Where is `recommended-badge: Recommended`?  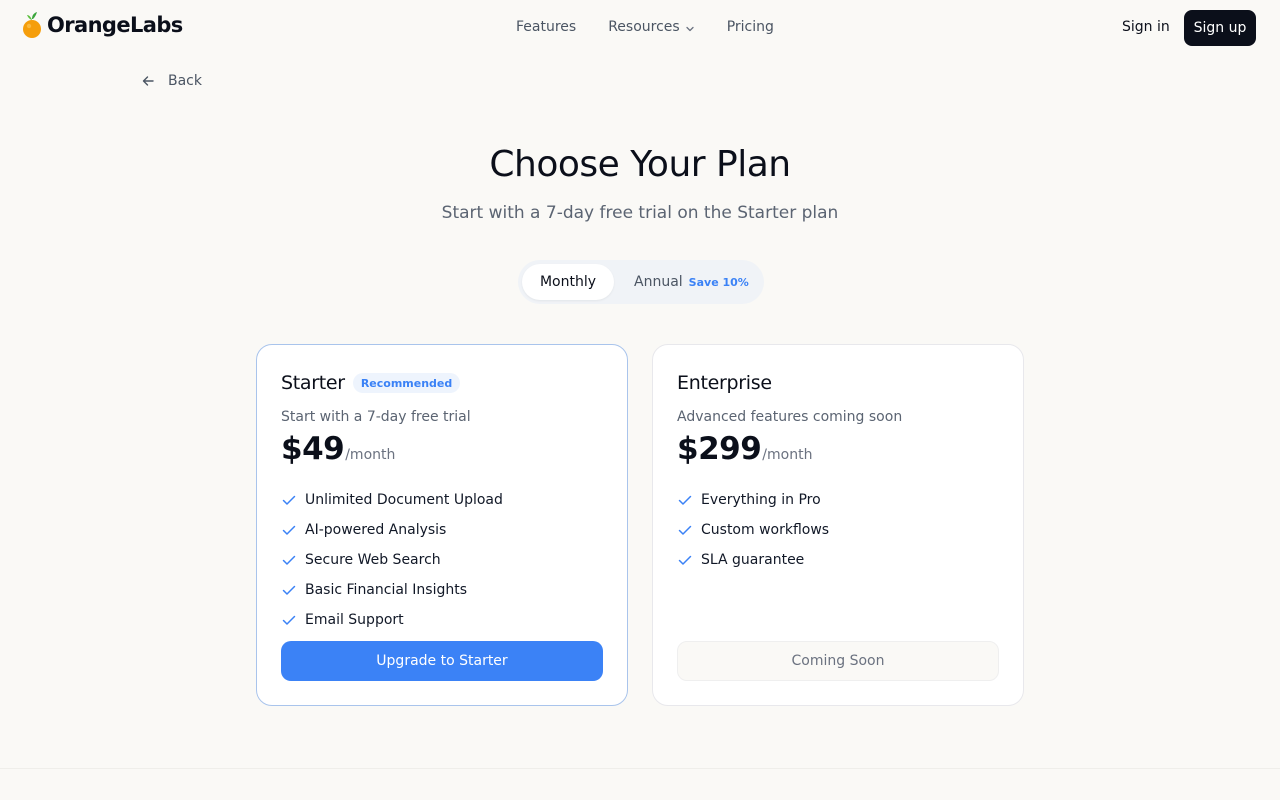 recommended-badge: Recommended is located at coordinates (406, 383).